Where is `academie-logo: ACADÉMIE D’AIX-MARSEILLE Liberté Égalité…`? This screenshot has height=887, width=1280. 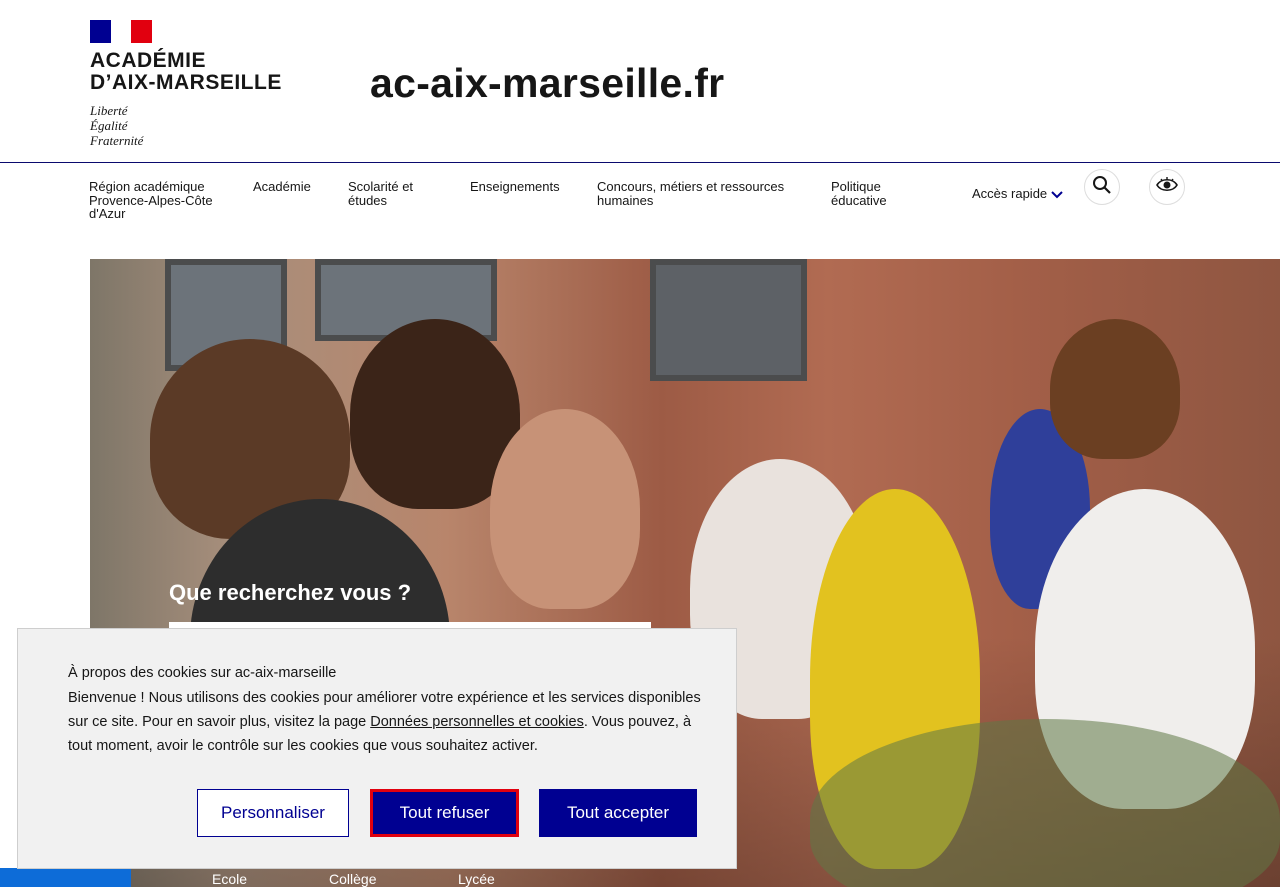 academie-logo: ACADÉMIE D’AIX-MARSEILLE Liberté Égalité… is located at coordinates (195, 84).